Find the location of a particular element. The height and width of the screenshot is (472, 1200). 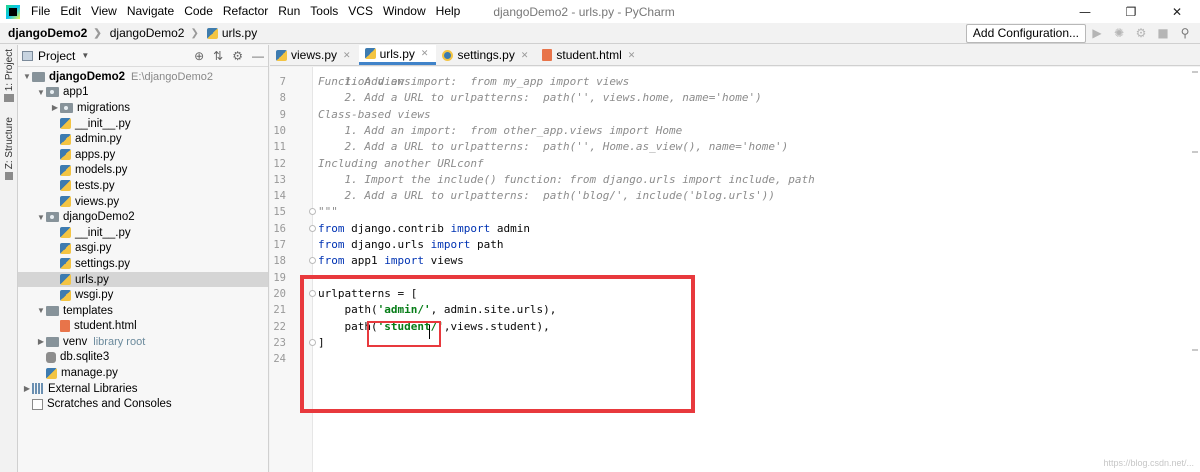

breadcrumb-file: urls.py is located at coordinates (228, 33).